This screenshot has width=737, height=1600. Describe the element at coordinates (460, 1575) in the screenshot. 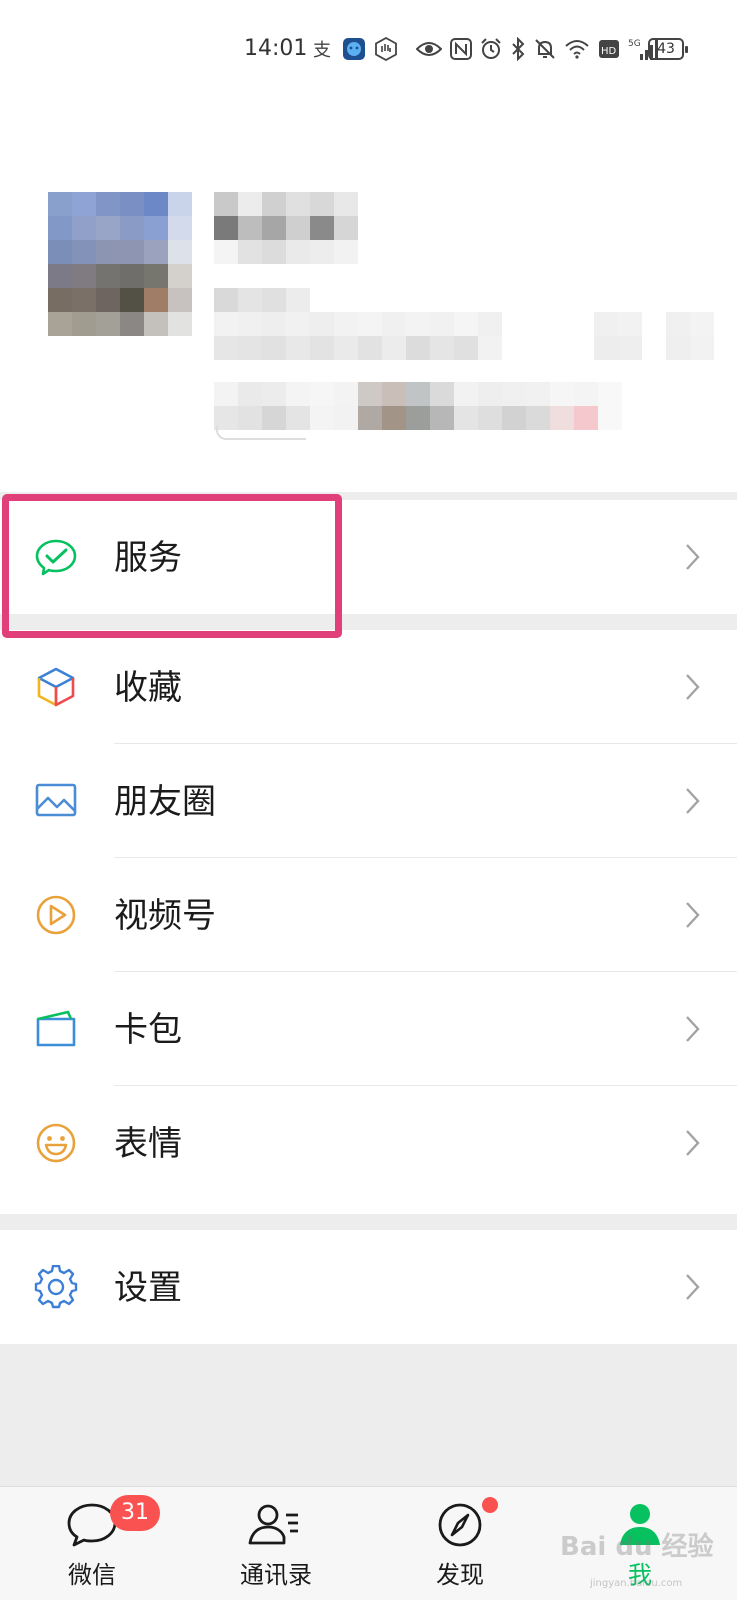

I see `tab-discover-label: 发现` at that location.